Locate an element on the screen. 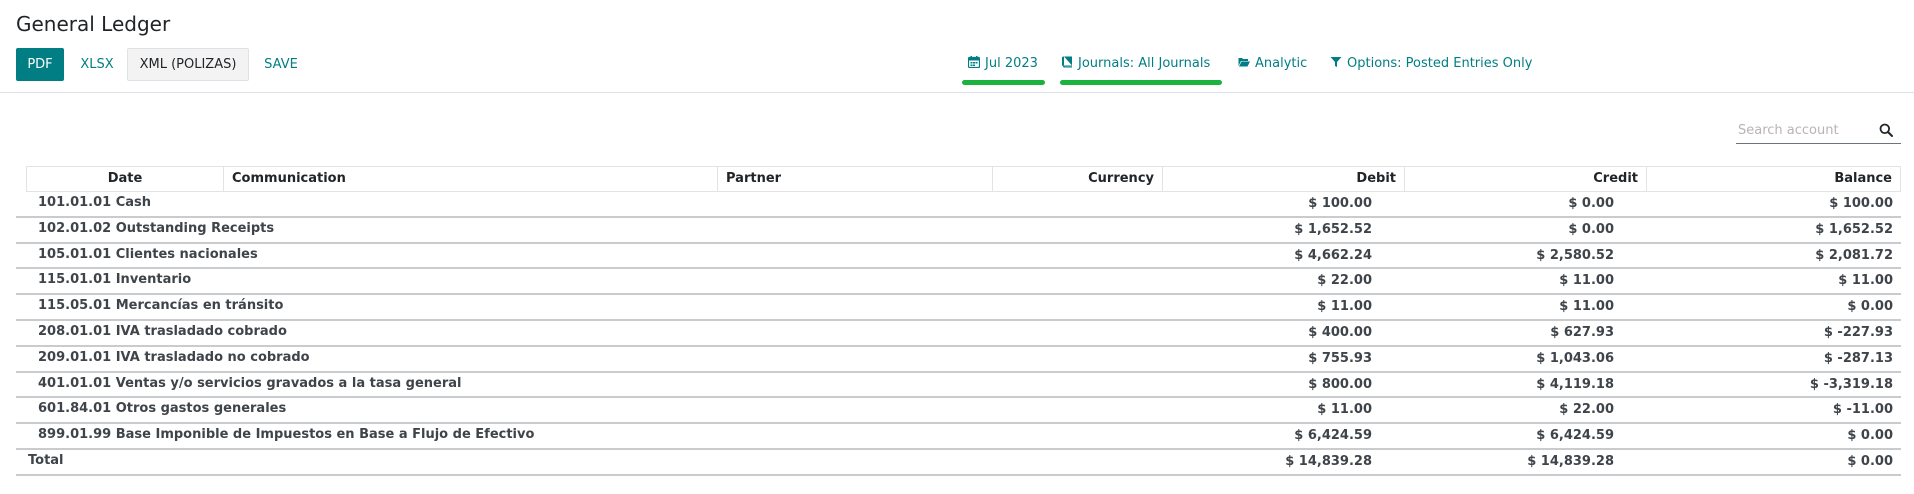  account-name: 601.84.01 Otros gastos generales is located at coordinates (162, 409).